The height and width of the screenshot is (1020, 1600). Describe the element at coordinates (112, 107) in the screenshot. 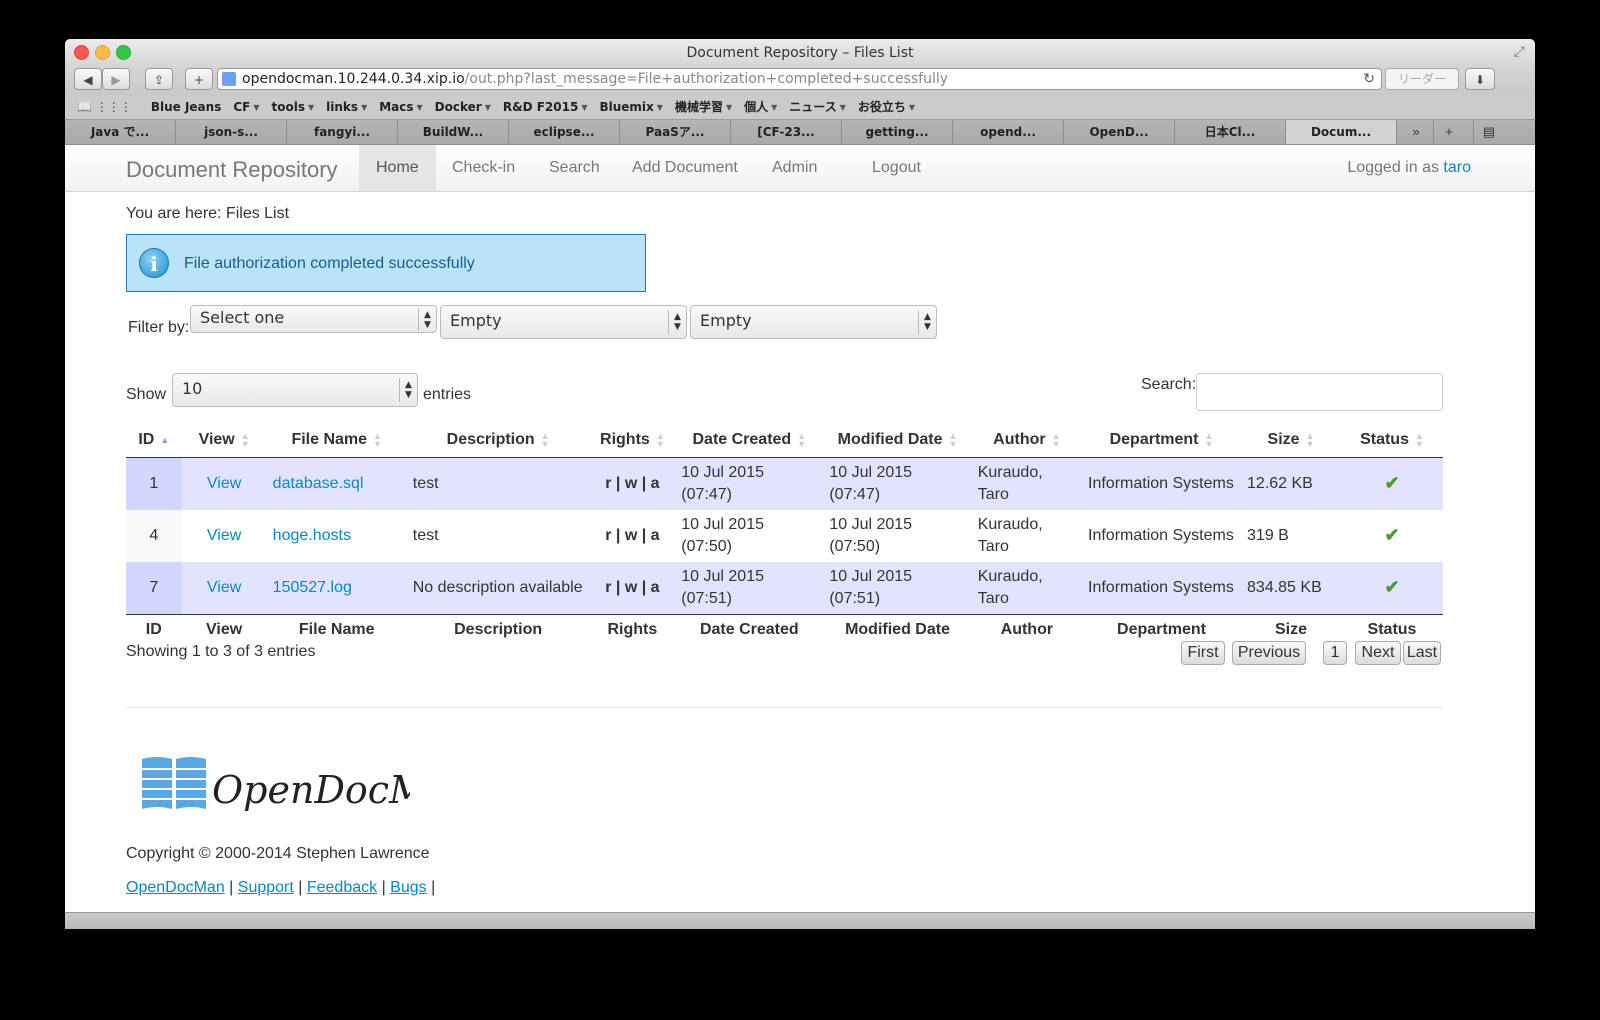

I see `reading-list-icon: 📖 ⋮⋮⋮` at that location.